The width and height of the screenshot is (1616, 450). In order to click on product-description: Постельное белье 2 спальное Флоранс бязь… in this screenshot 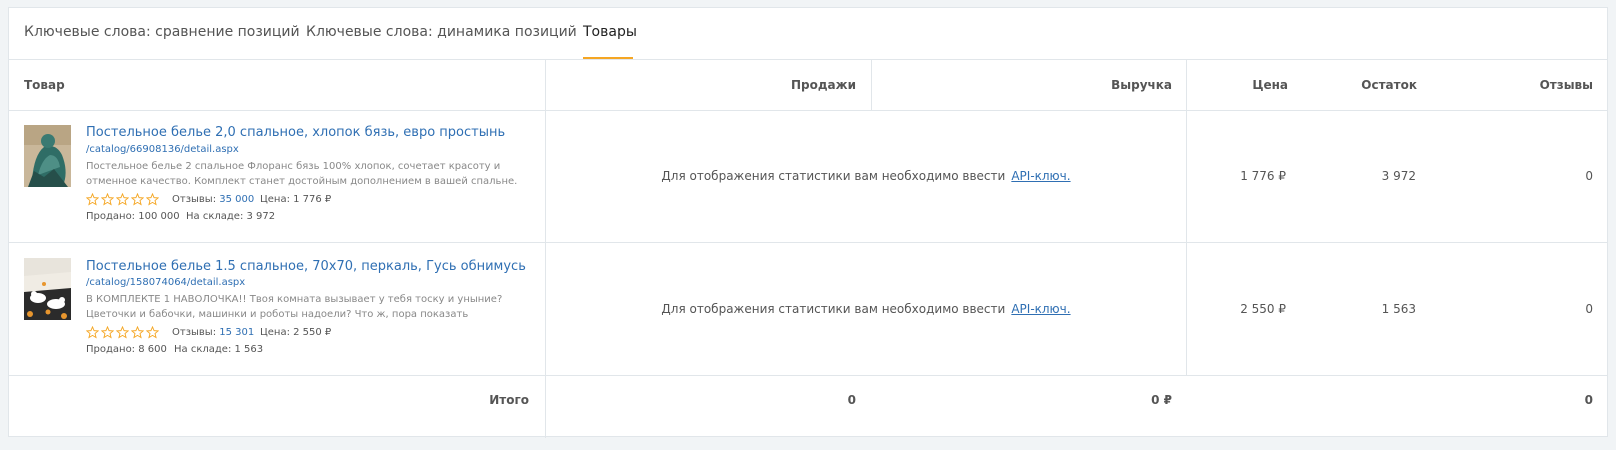, I will do `click(302, 174)`.